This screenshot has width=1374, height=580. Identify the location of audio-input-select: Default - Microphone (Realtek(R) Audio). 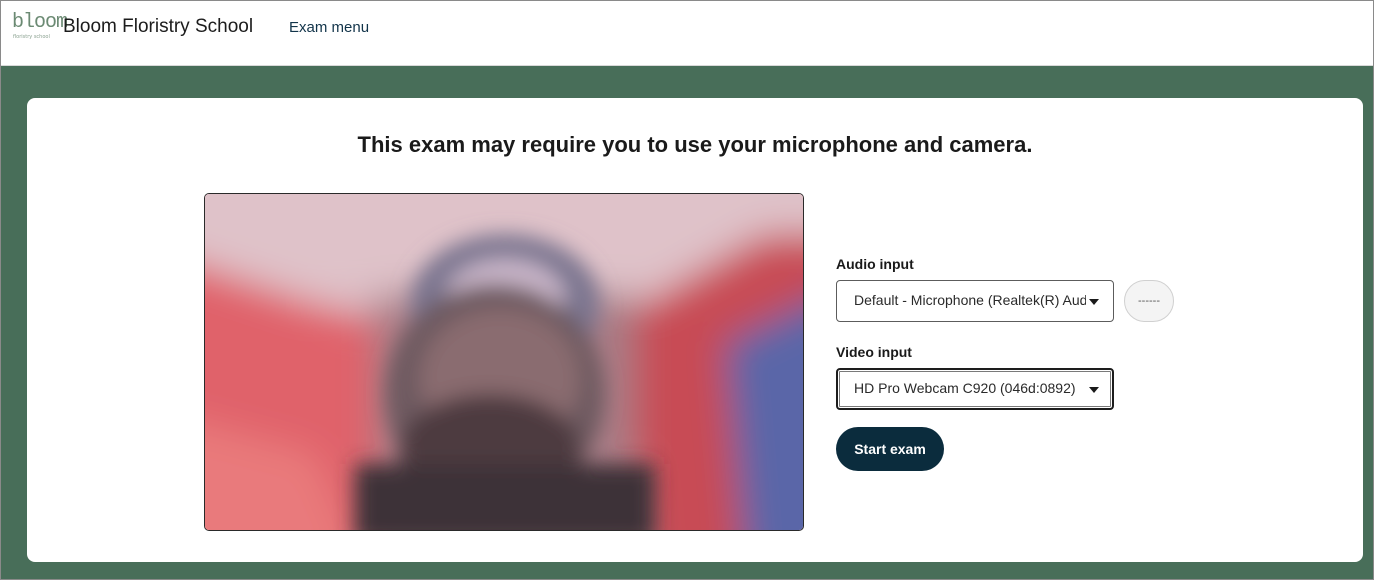
(975, 301).